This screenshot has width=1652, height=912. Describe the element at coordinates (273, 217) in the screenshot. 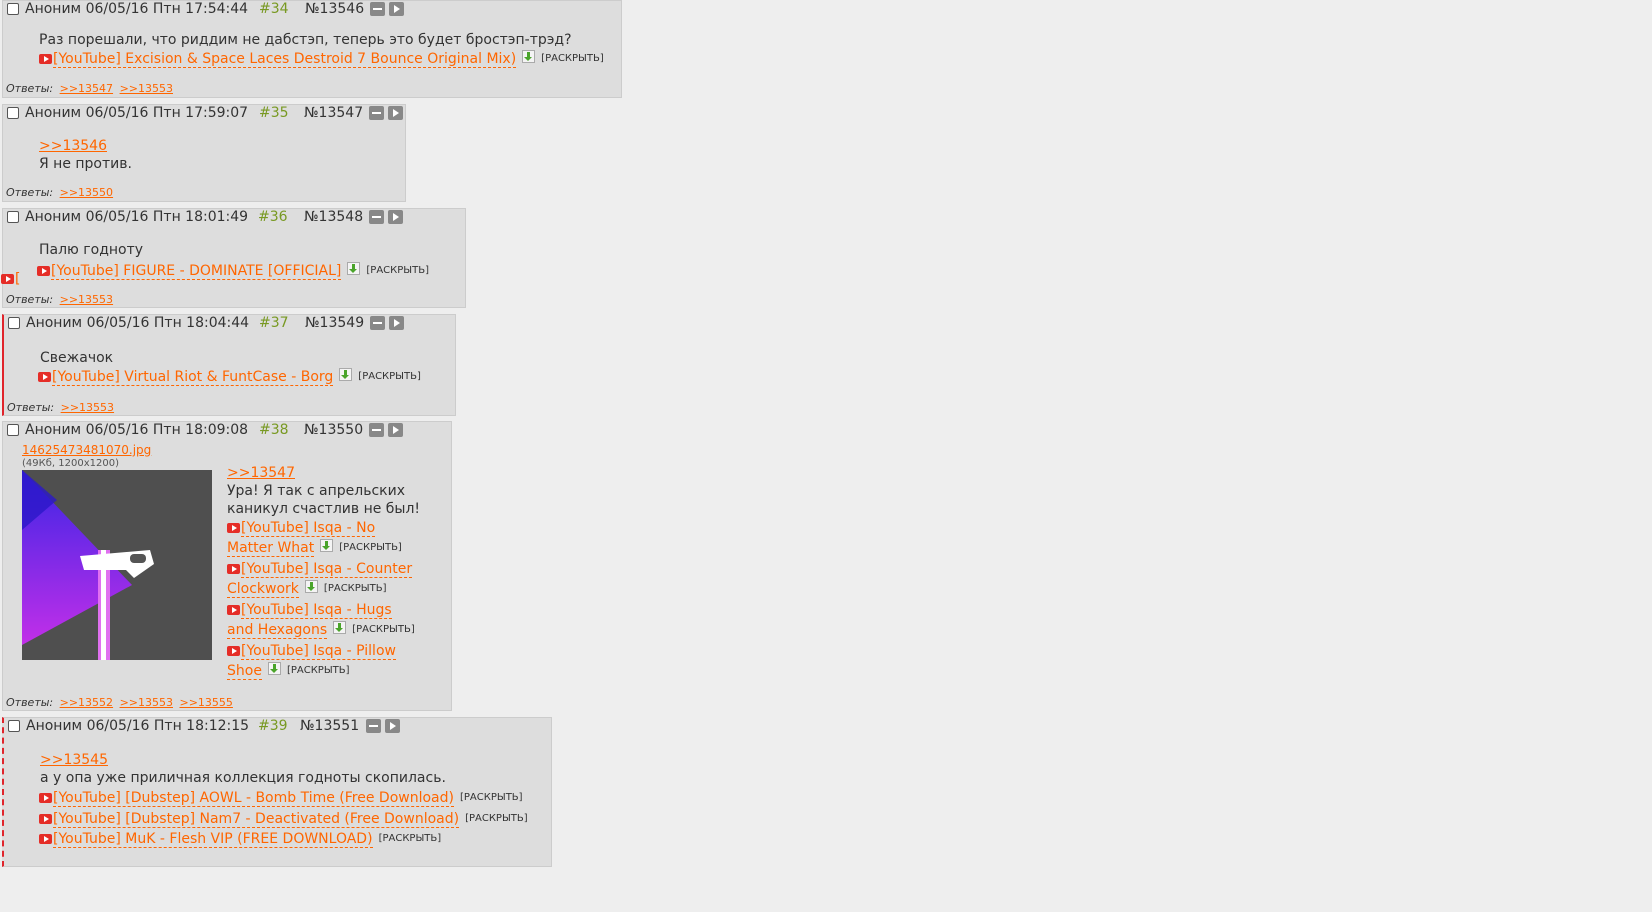

I see `post-number: #36` at that location.